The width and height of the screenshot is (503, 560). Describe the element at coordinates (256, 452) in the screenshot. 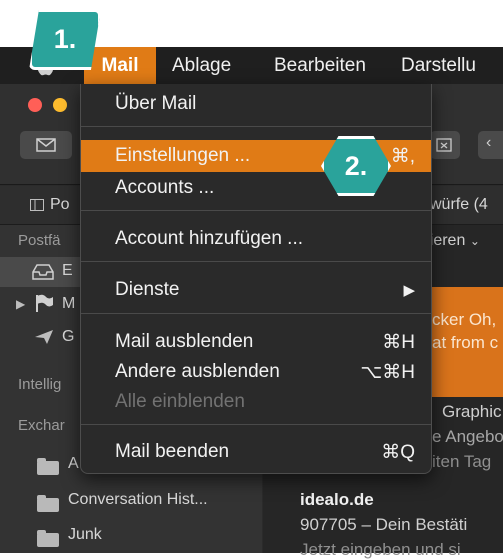

I see `menu-item-mail-beenden: Mail beenden ⌘Q` at that location.